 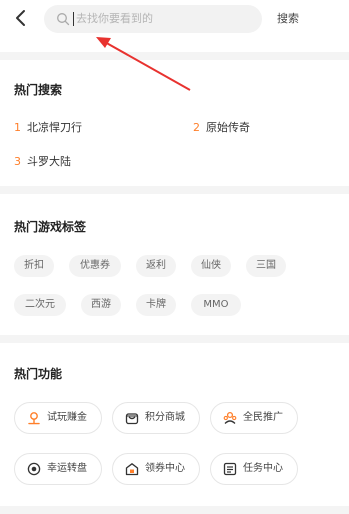 I want to click on tag-chip: 返利, so click(x=156, y=266).